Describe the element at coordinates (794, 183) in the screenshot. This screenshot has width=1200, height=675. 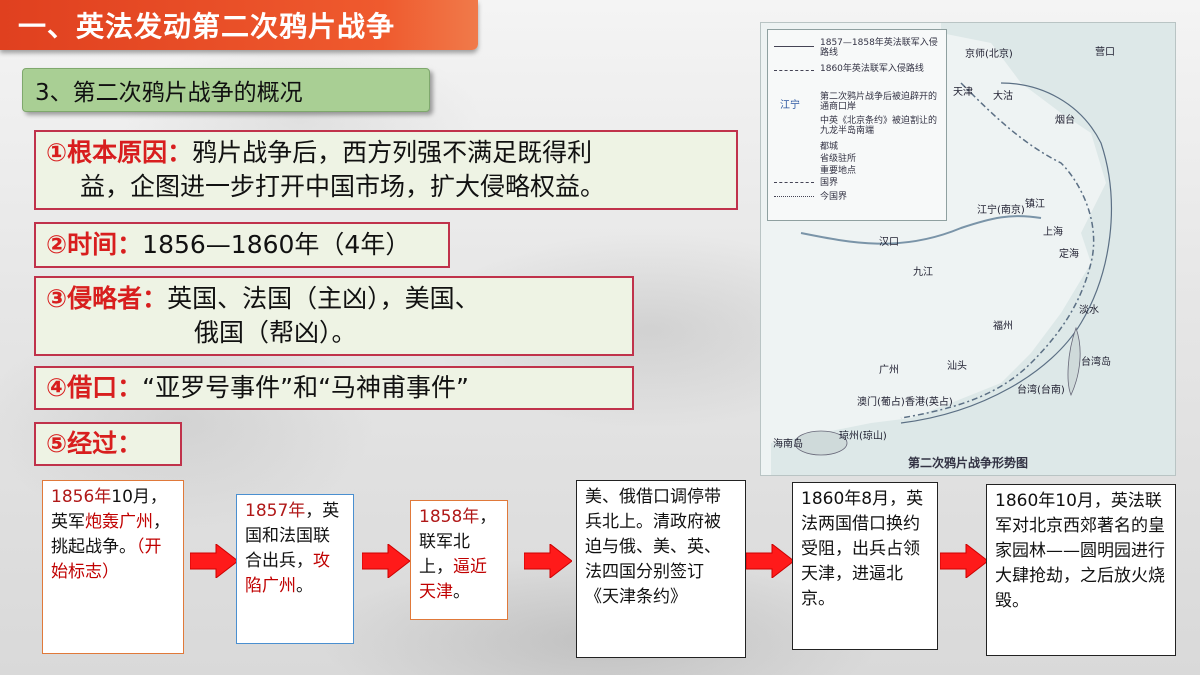
I see `legend-border-symbol` at that location.